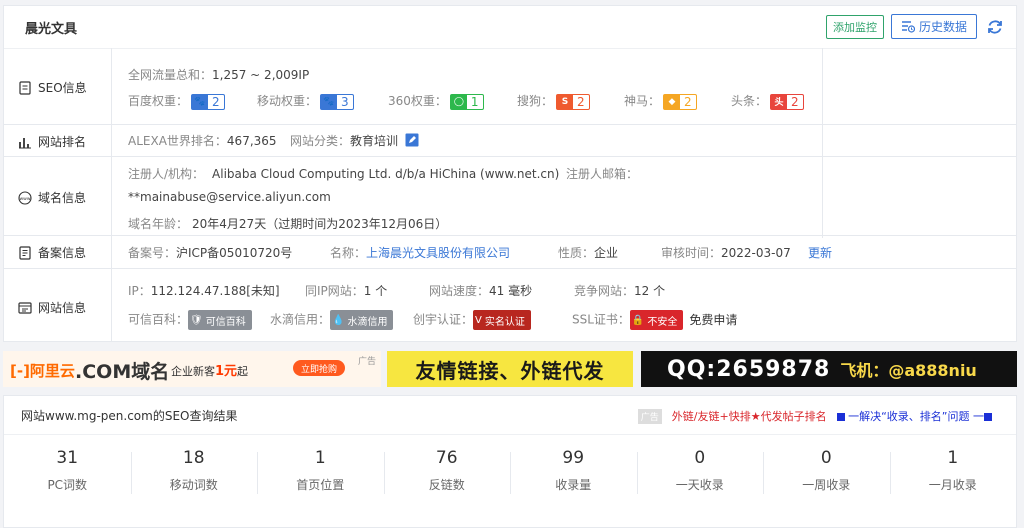 Image resolution: width=1024 pixels, height=528 pixels. Describe the element at coordinates (338, 320) in the screenshot. I see `water-drop-icon: 💧` at that location.